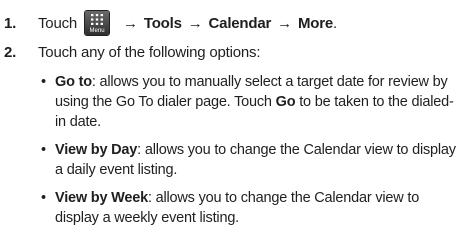 The image size is (474, 246). What do you see at coordinates (96, 150) in the screenshot?
I see `option-title: View by Day` at bounding box center [96, 150].